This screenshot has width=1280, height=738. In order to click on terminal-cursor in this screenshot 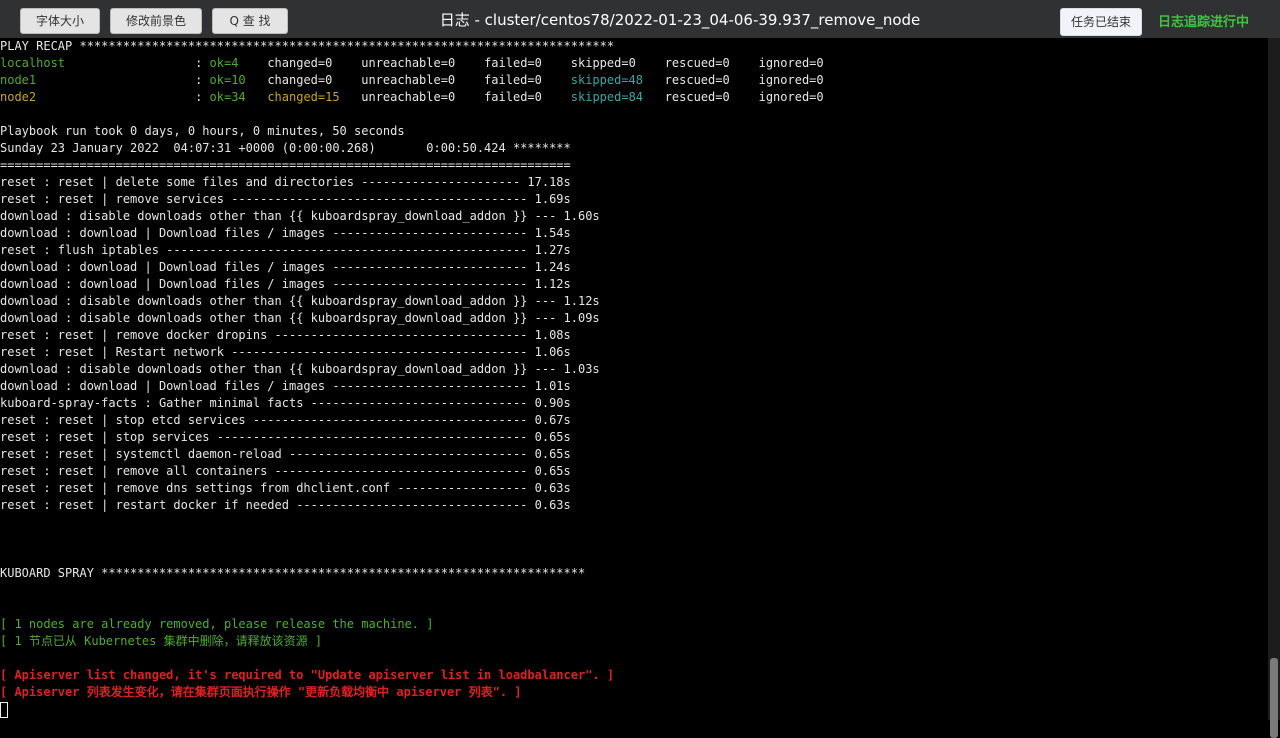, I will do `click(4, 709)`.